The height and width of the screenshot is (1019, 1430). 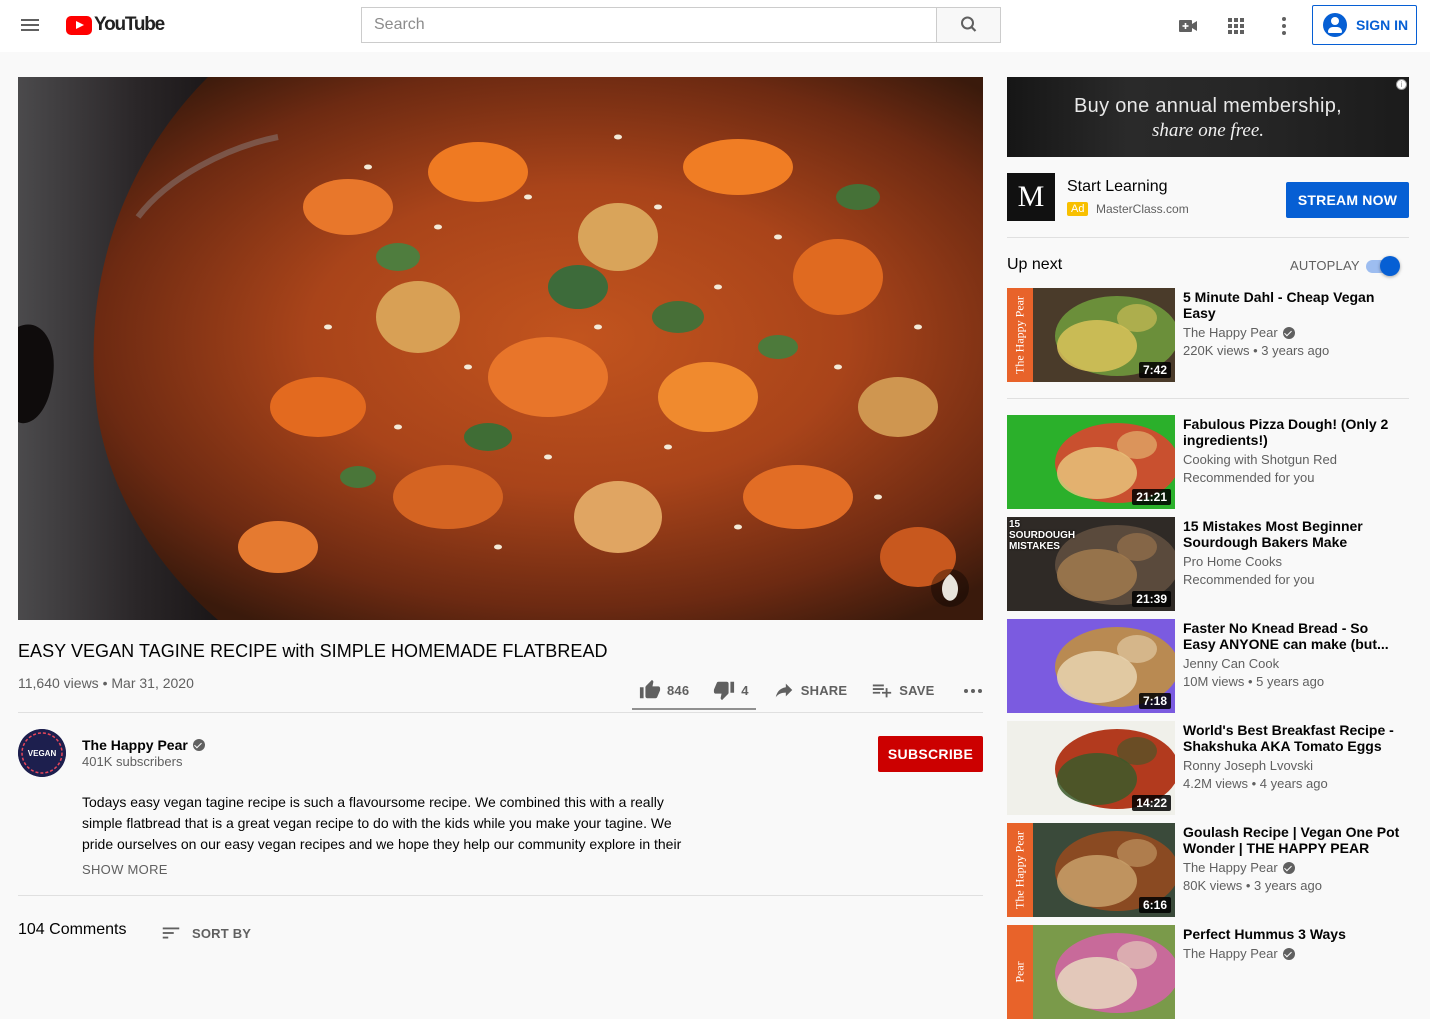 I want to click on video-thumbnail: 15 SOURDOUGH MISTAKES 21:39, so click(x=1091, y=564).